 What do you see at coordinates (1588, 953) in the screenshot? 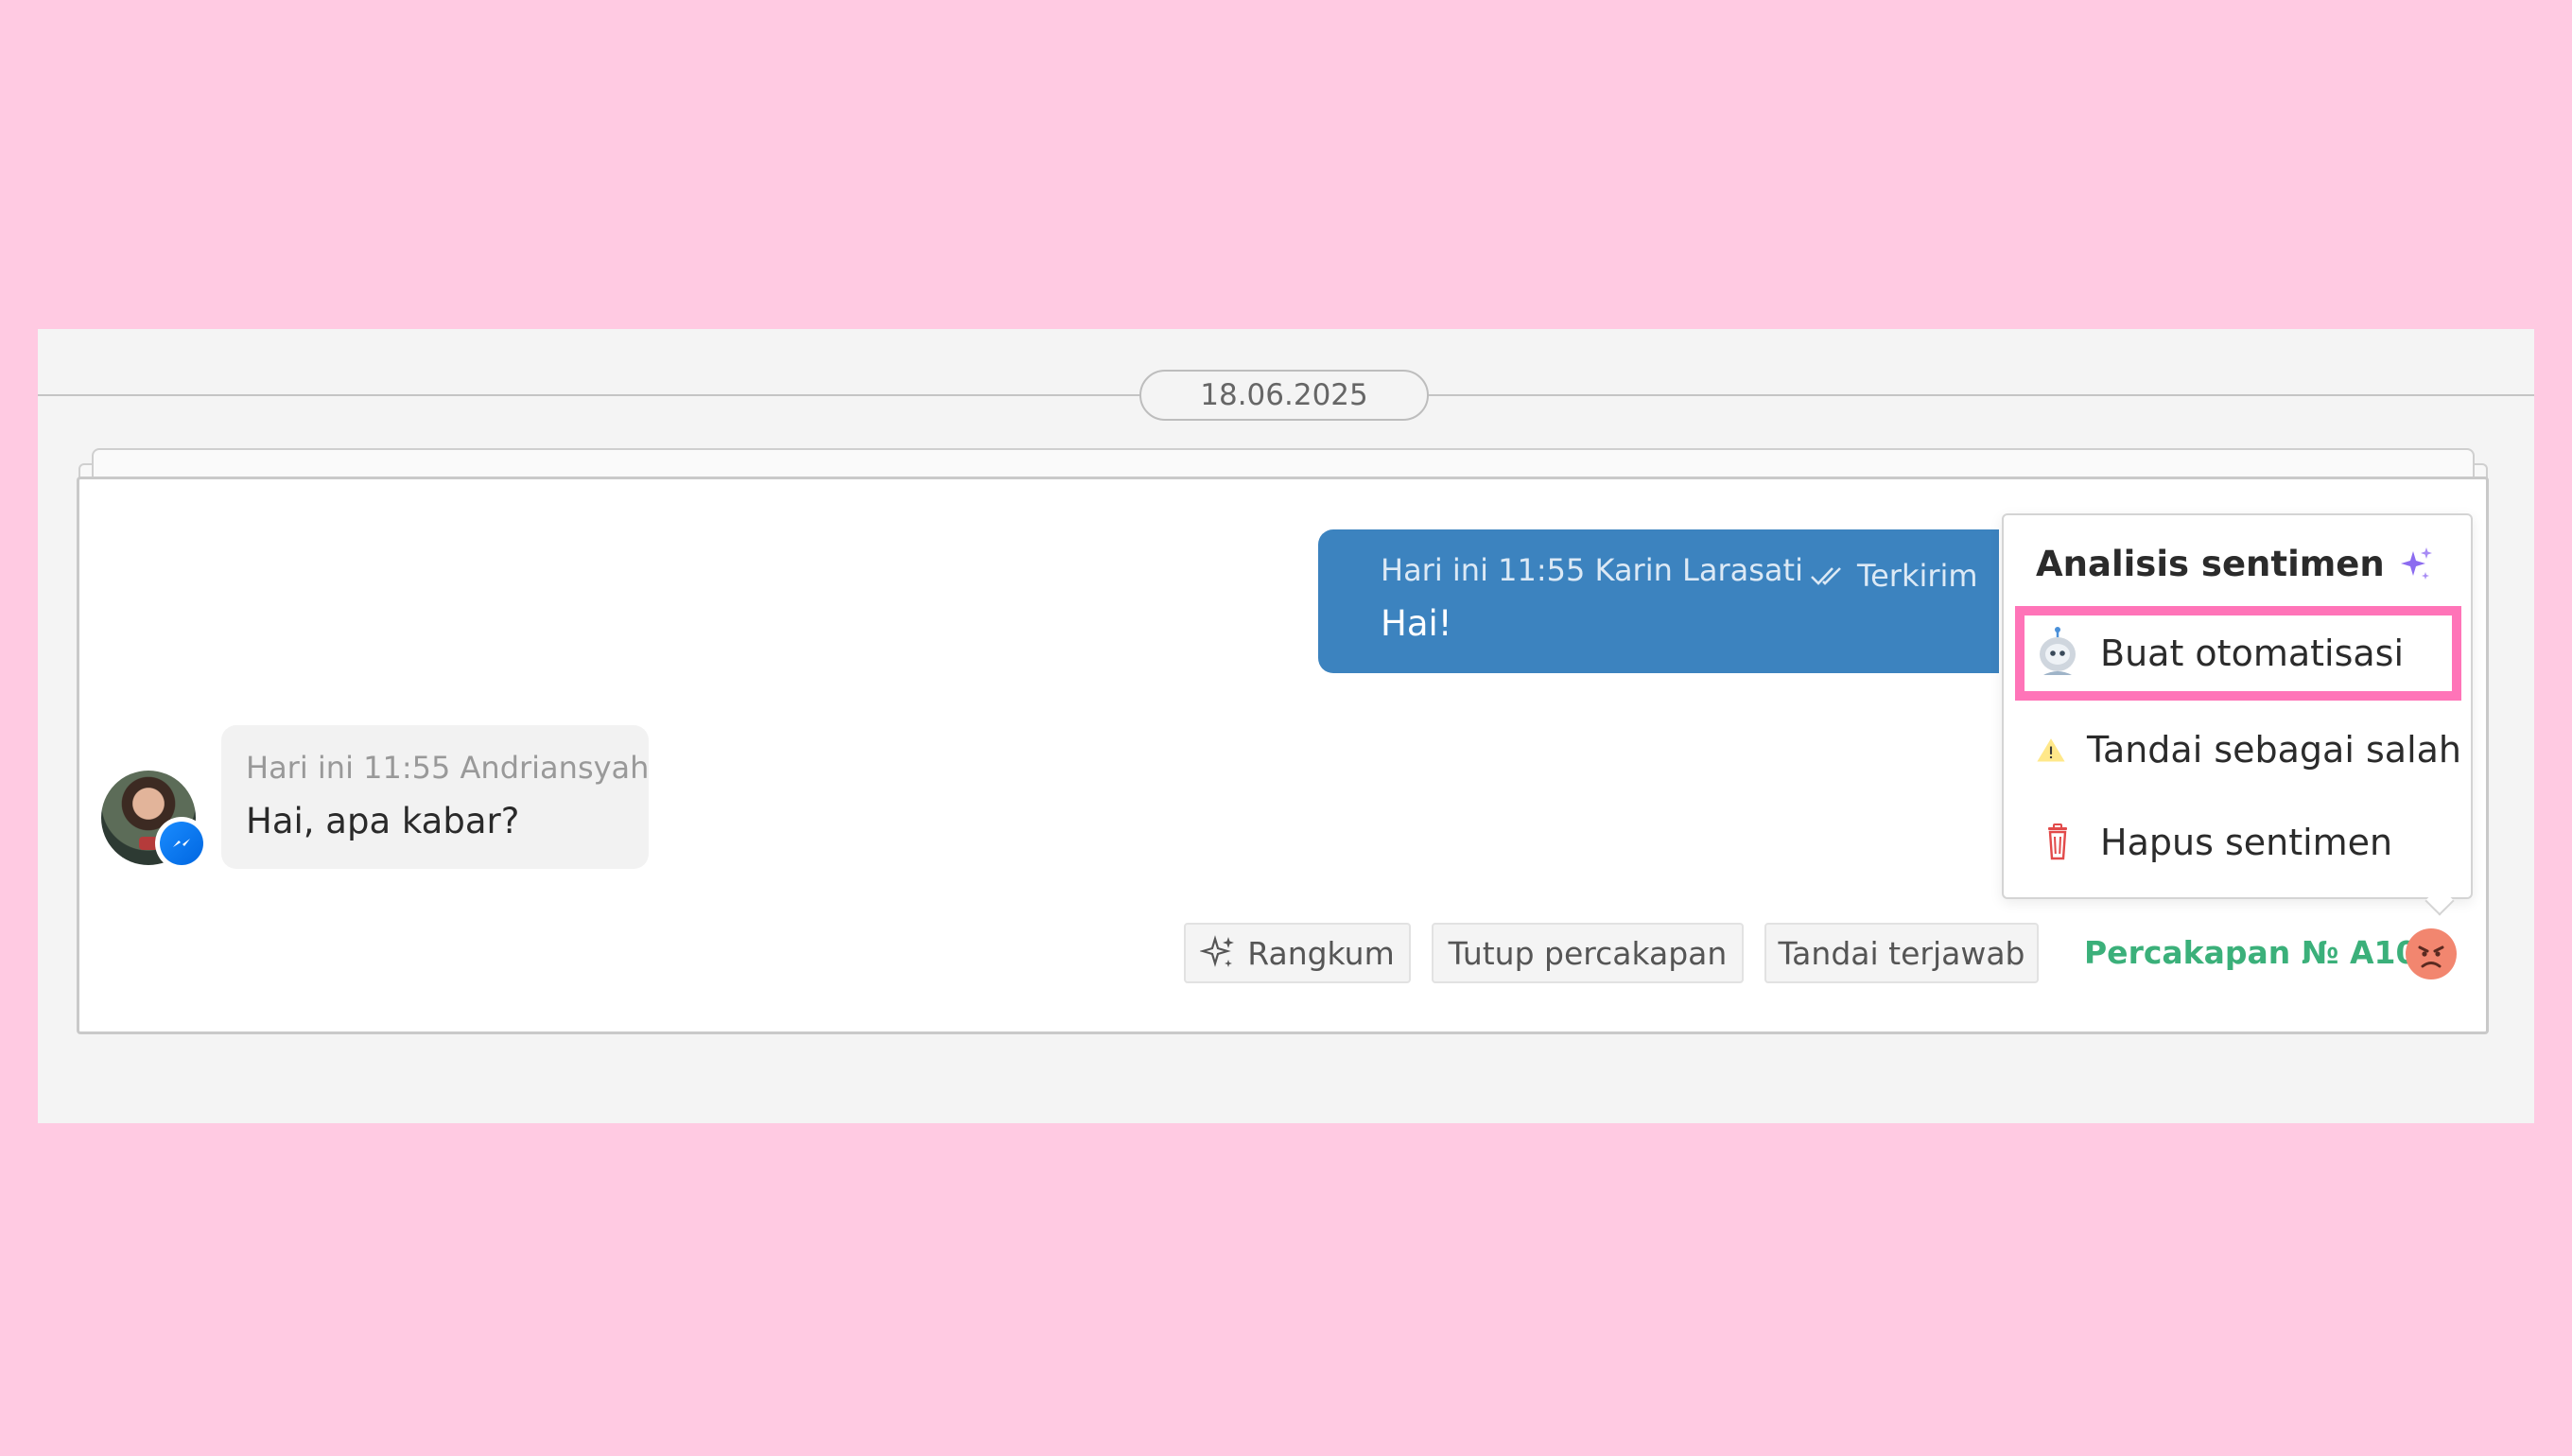
I see `close-conversation-button: Tutup percakapan` at bounding box center [1588, 953].